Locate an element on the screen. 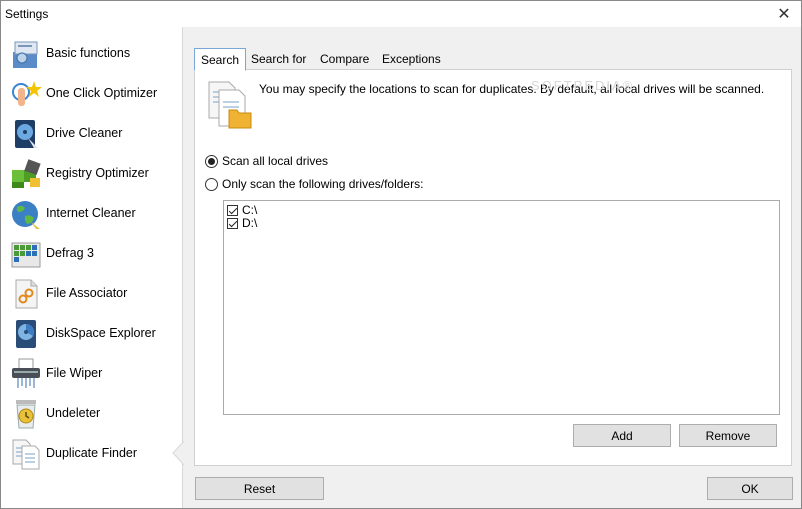 This screenshot has height=509, width=802. sidebar-item-duplicate-finder: Duplicate Finder is located at coordinates (91, 454).